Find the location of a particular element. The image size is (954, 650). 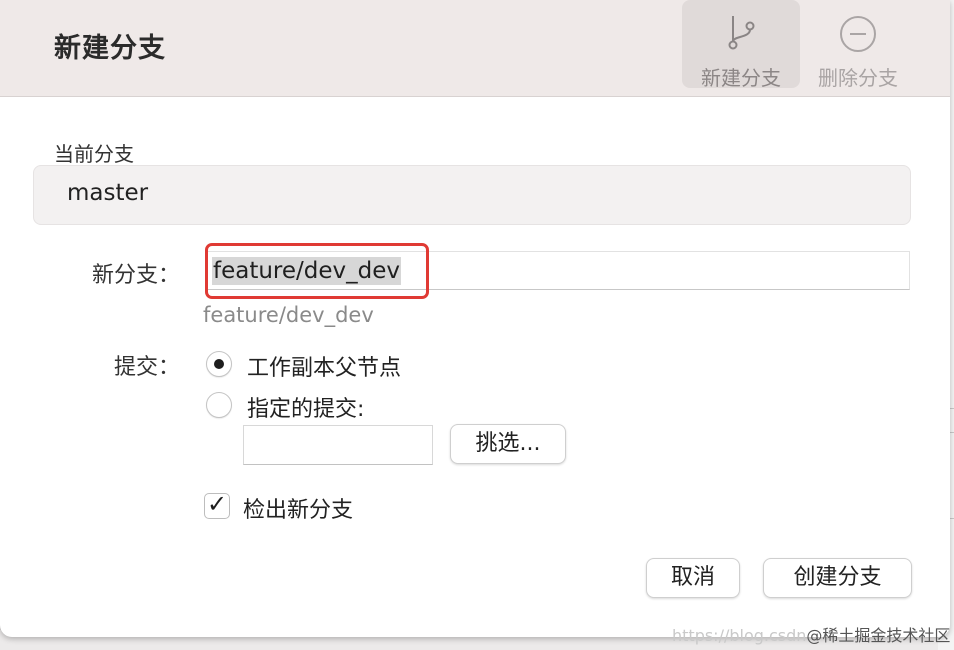

new-branch-label: 新分支： is located at coordinates (135, 275).